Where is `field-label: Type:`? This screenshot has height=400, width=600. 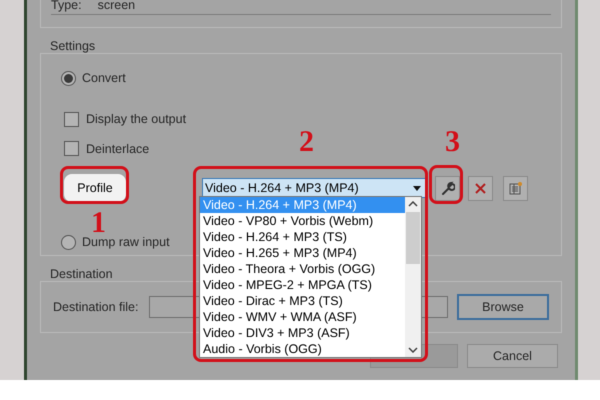 field-label: Type: is located at coordinates (66, 7).